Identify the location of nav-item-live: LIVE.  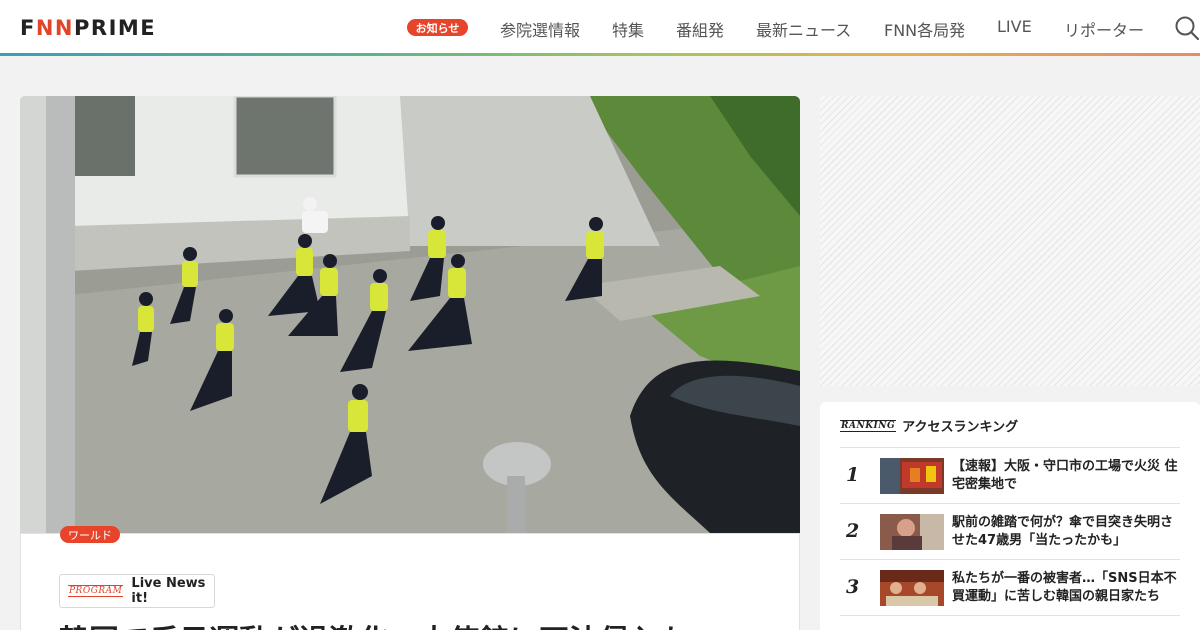
(1014, 26).